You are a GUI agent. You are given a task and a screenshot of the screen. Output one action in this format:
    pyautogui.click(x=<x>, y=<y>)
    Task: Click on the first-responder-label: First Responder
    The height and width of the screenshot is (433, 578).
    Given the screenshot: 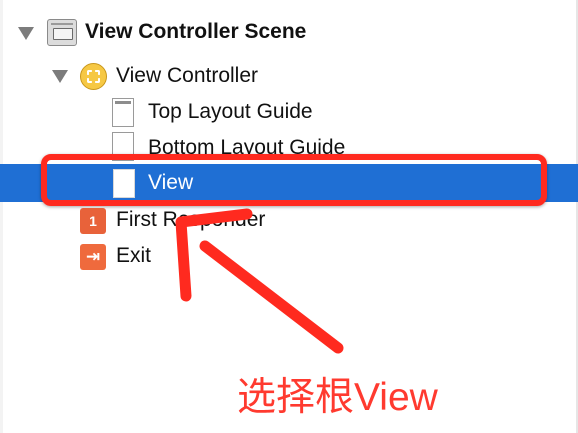 What is the action you would take?
    pyautogui.click(x=191, y=219)
    